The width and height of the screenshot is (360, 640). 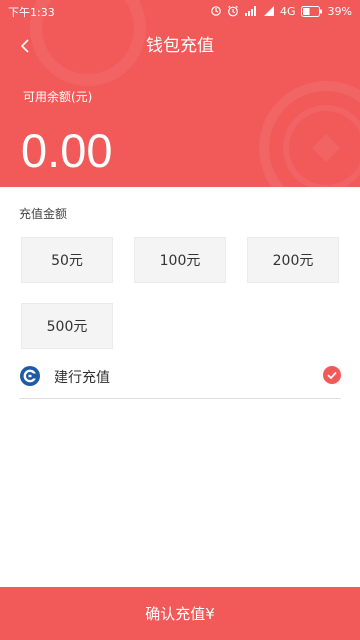 I want to click on battery-percent: 39%, so click(x=339, y=11).